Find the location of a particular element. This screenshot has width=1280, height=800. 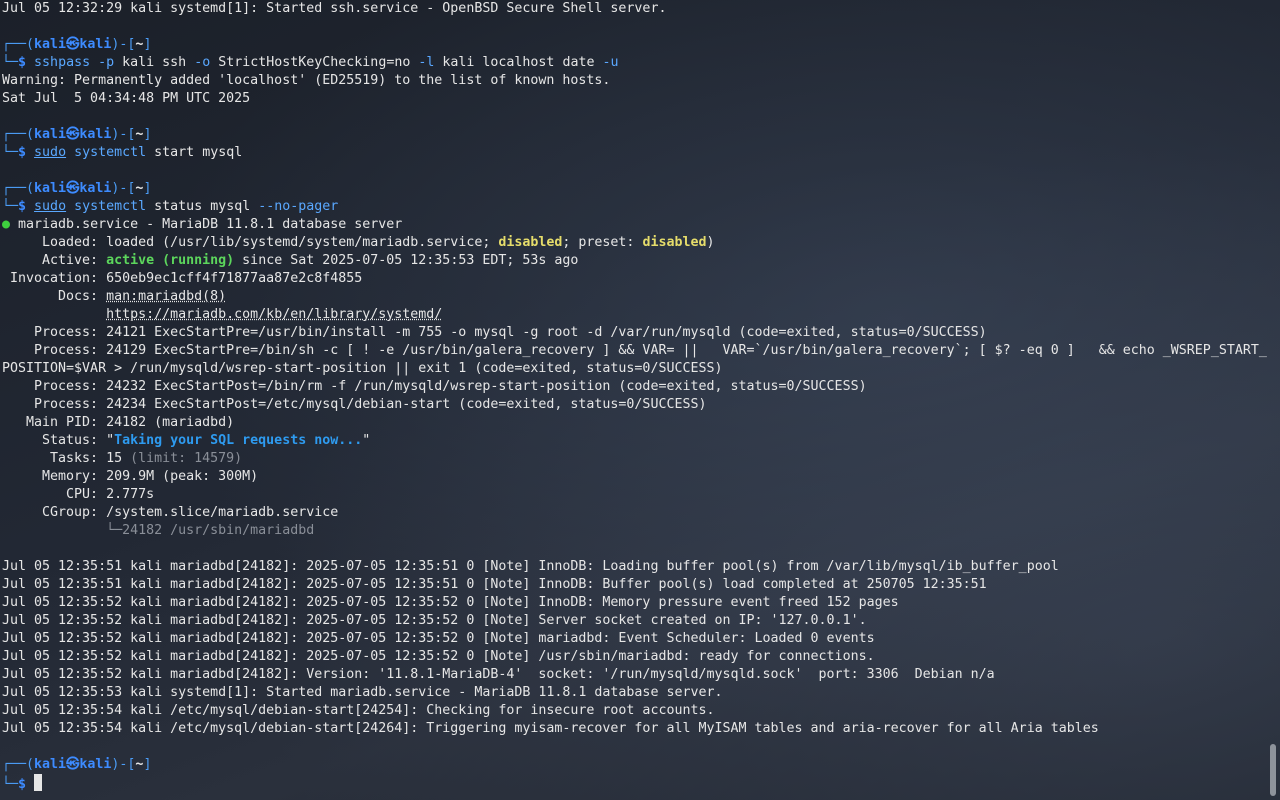

scrollbar-thumb is located at coordinates (1273, 770).